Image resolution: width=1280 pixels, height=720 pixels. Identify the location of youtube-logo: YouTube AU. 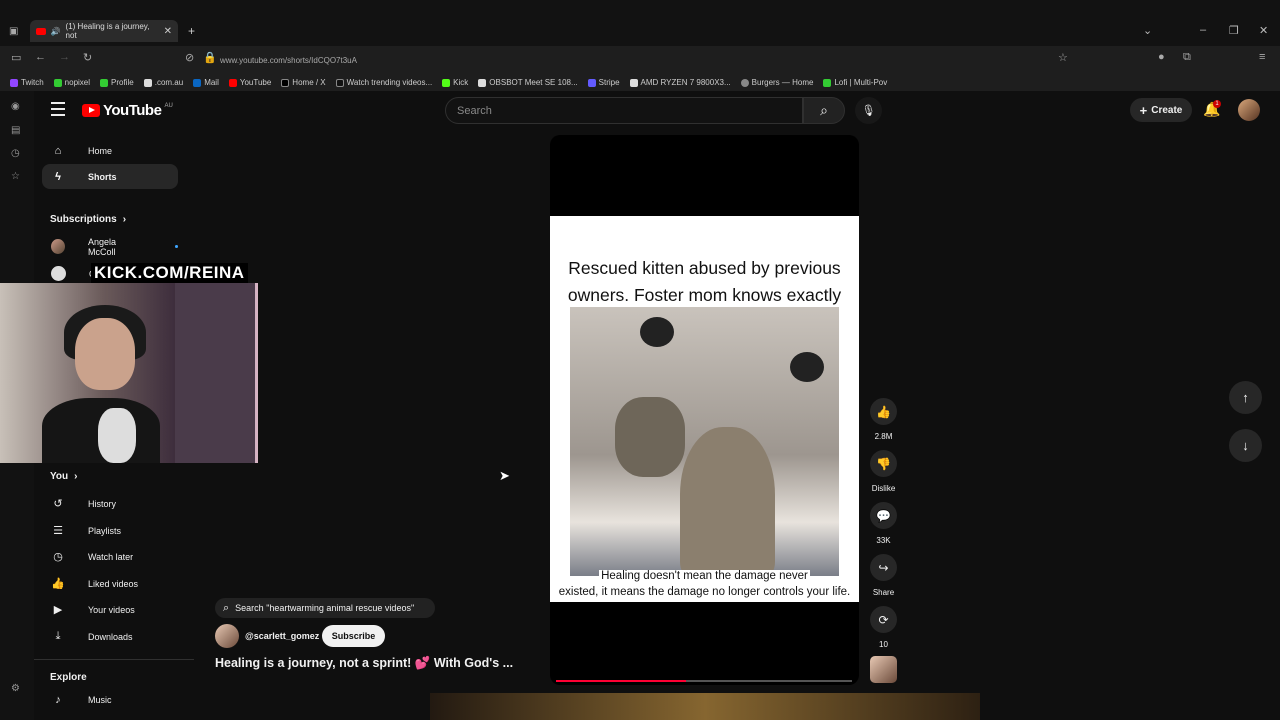
(127, 110).